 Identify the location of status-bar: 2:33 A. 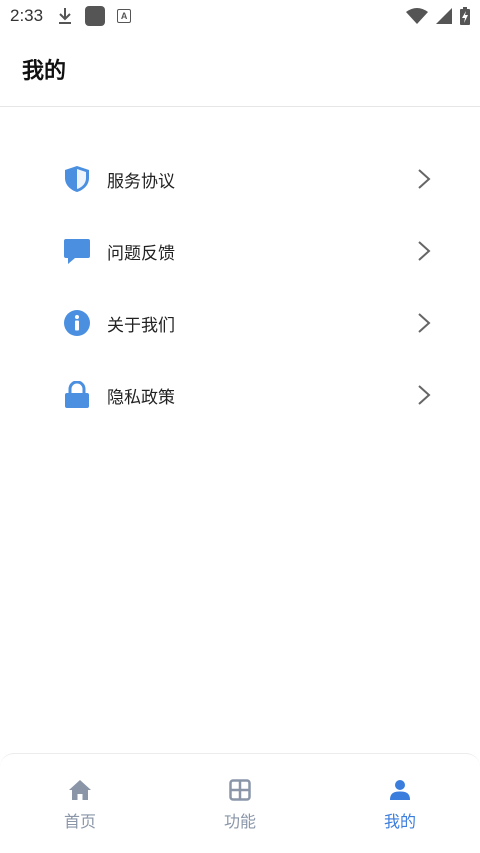
(240, 16).